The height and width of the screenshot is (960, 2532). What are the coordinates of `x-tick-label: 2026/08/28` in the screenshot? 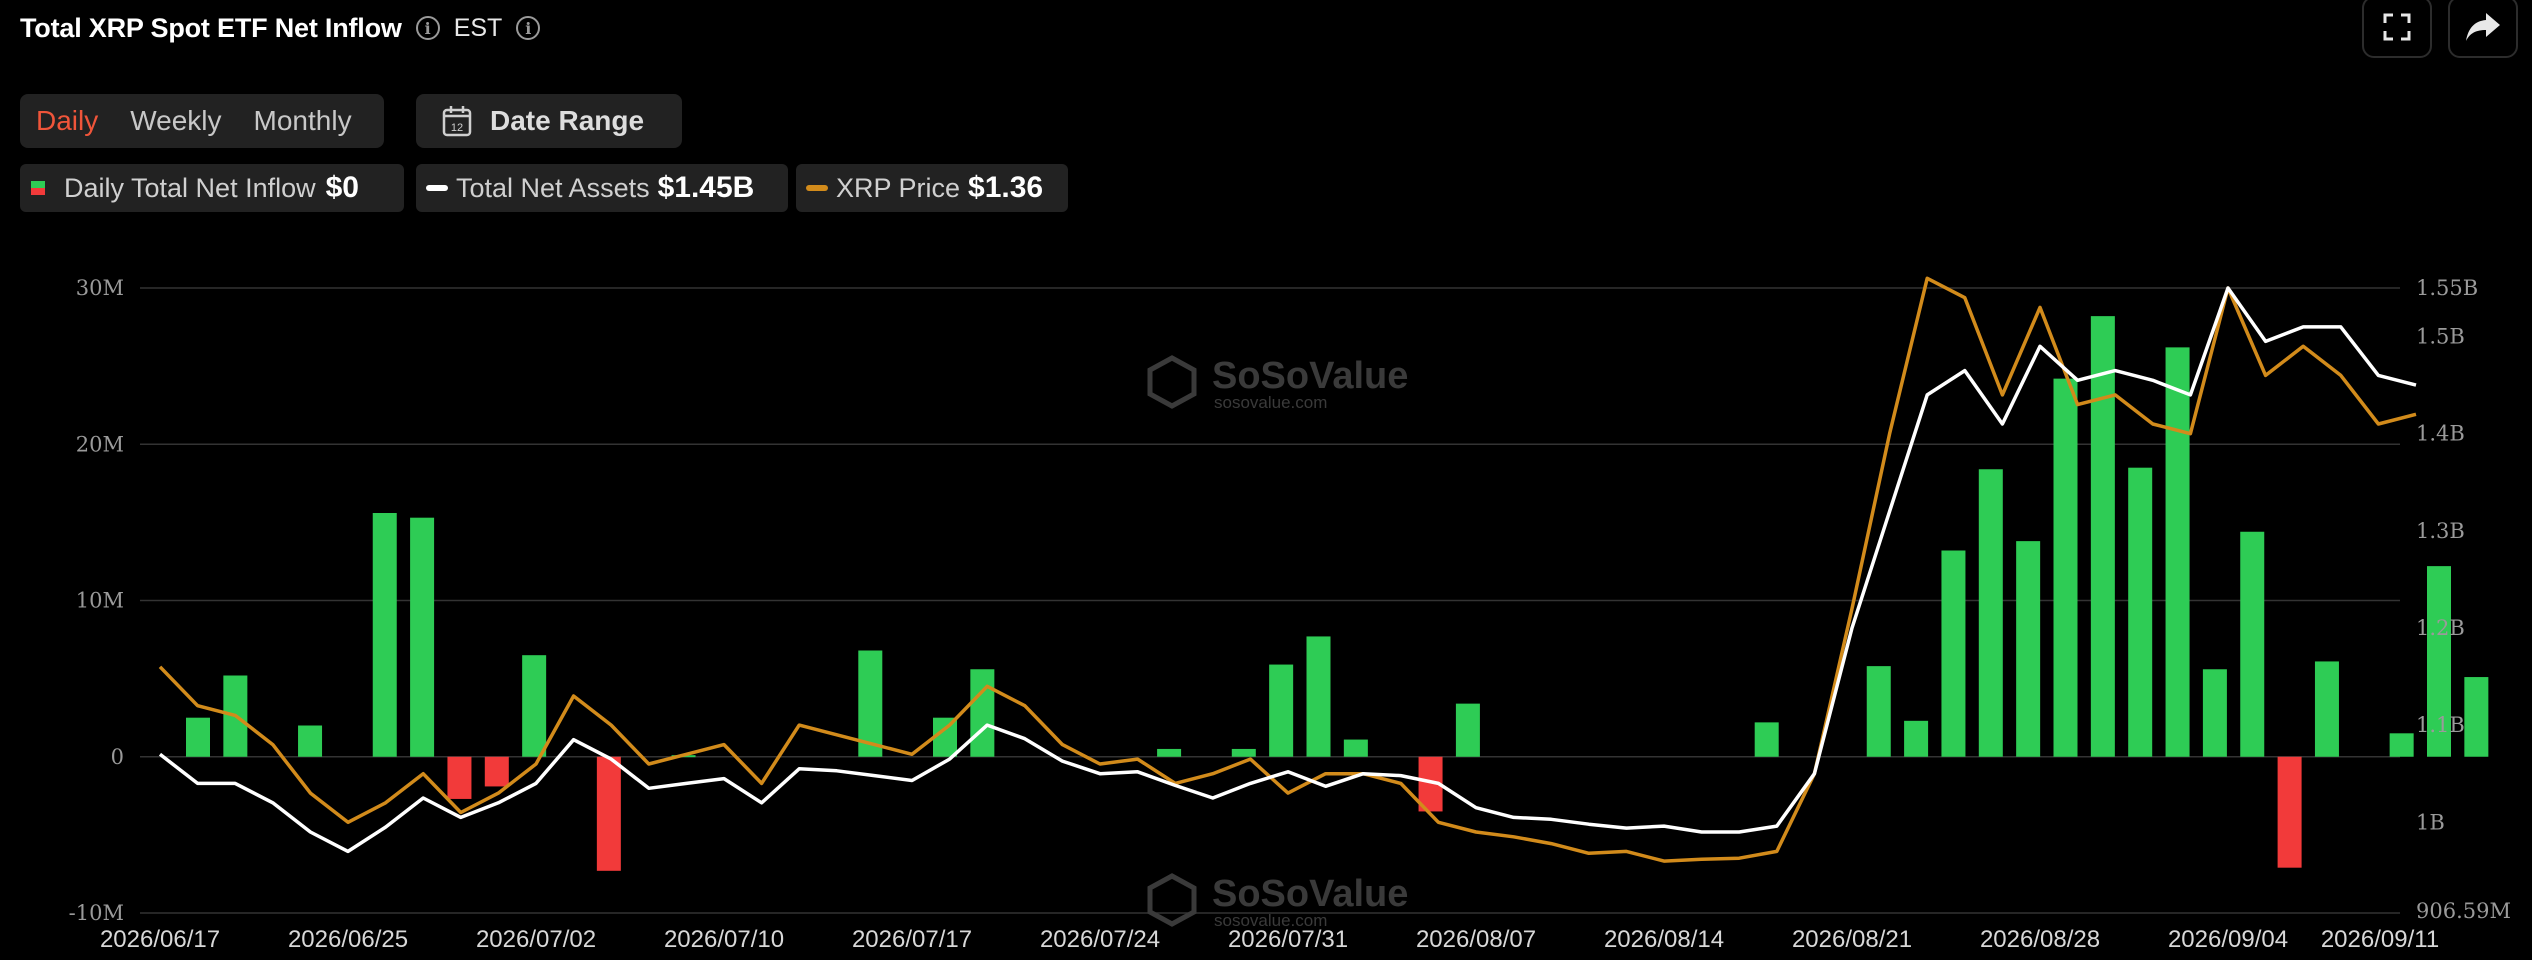 It's located at (2040, 939).